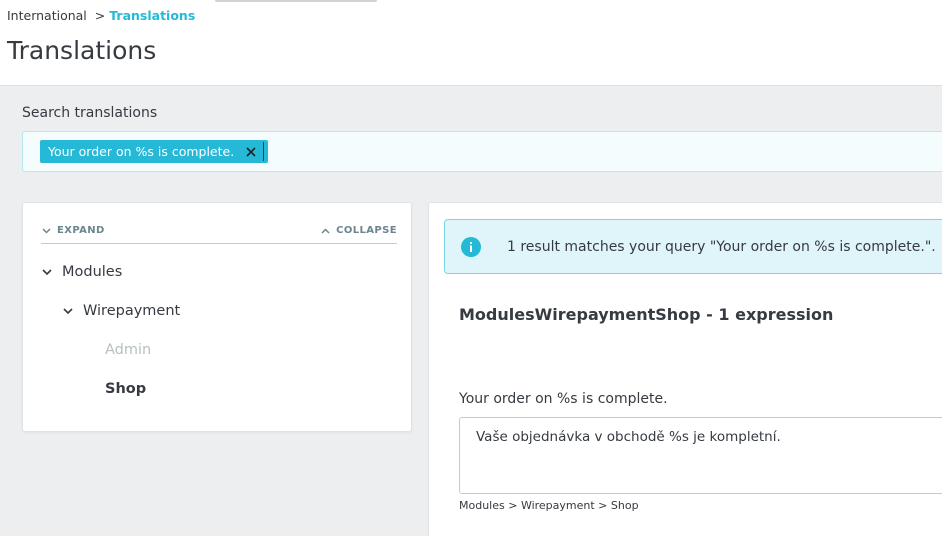  I want to click on breadcrumb-translations: Translations, so click(152, 15).